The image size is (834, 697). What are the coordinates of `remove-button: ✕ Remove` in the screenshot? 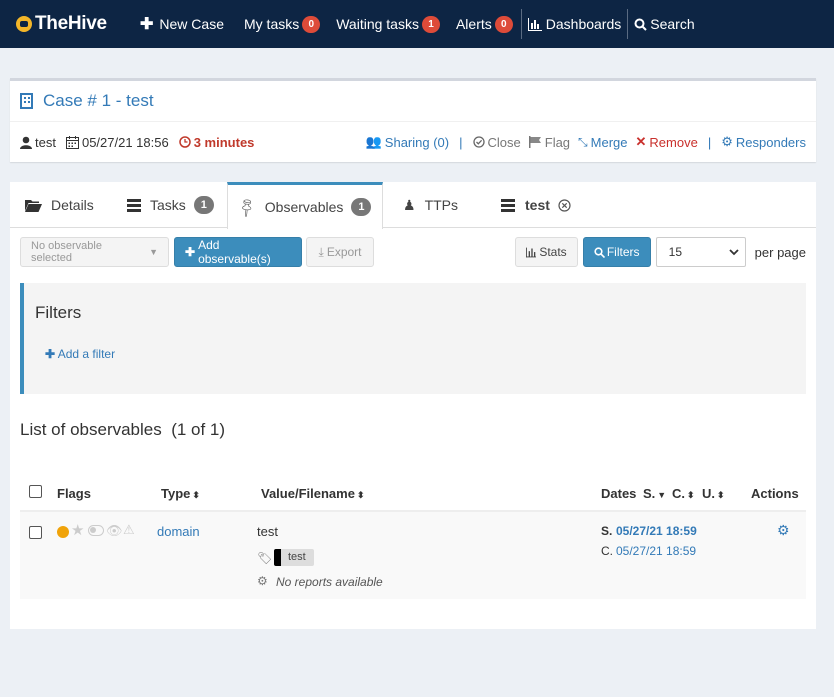 It's located at (667, 142).